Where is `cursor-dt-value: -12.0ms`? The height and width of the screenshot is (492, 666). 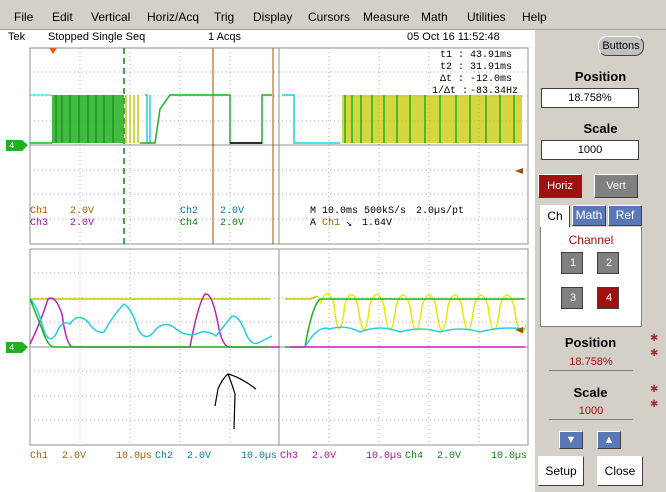
cursor-dt-value: -12.0ms is located at coordinates (491, 79).